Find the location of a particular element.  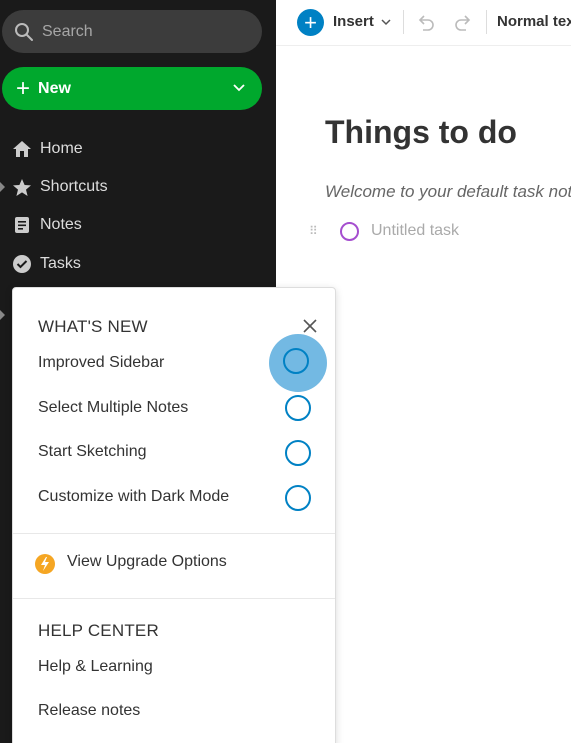

help-center-heading: HELP CENTER is located at coordinates (98, 630).